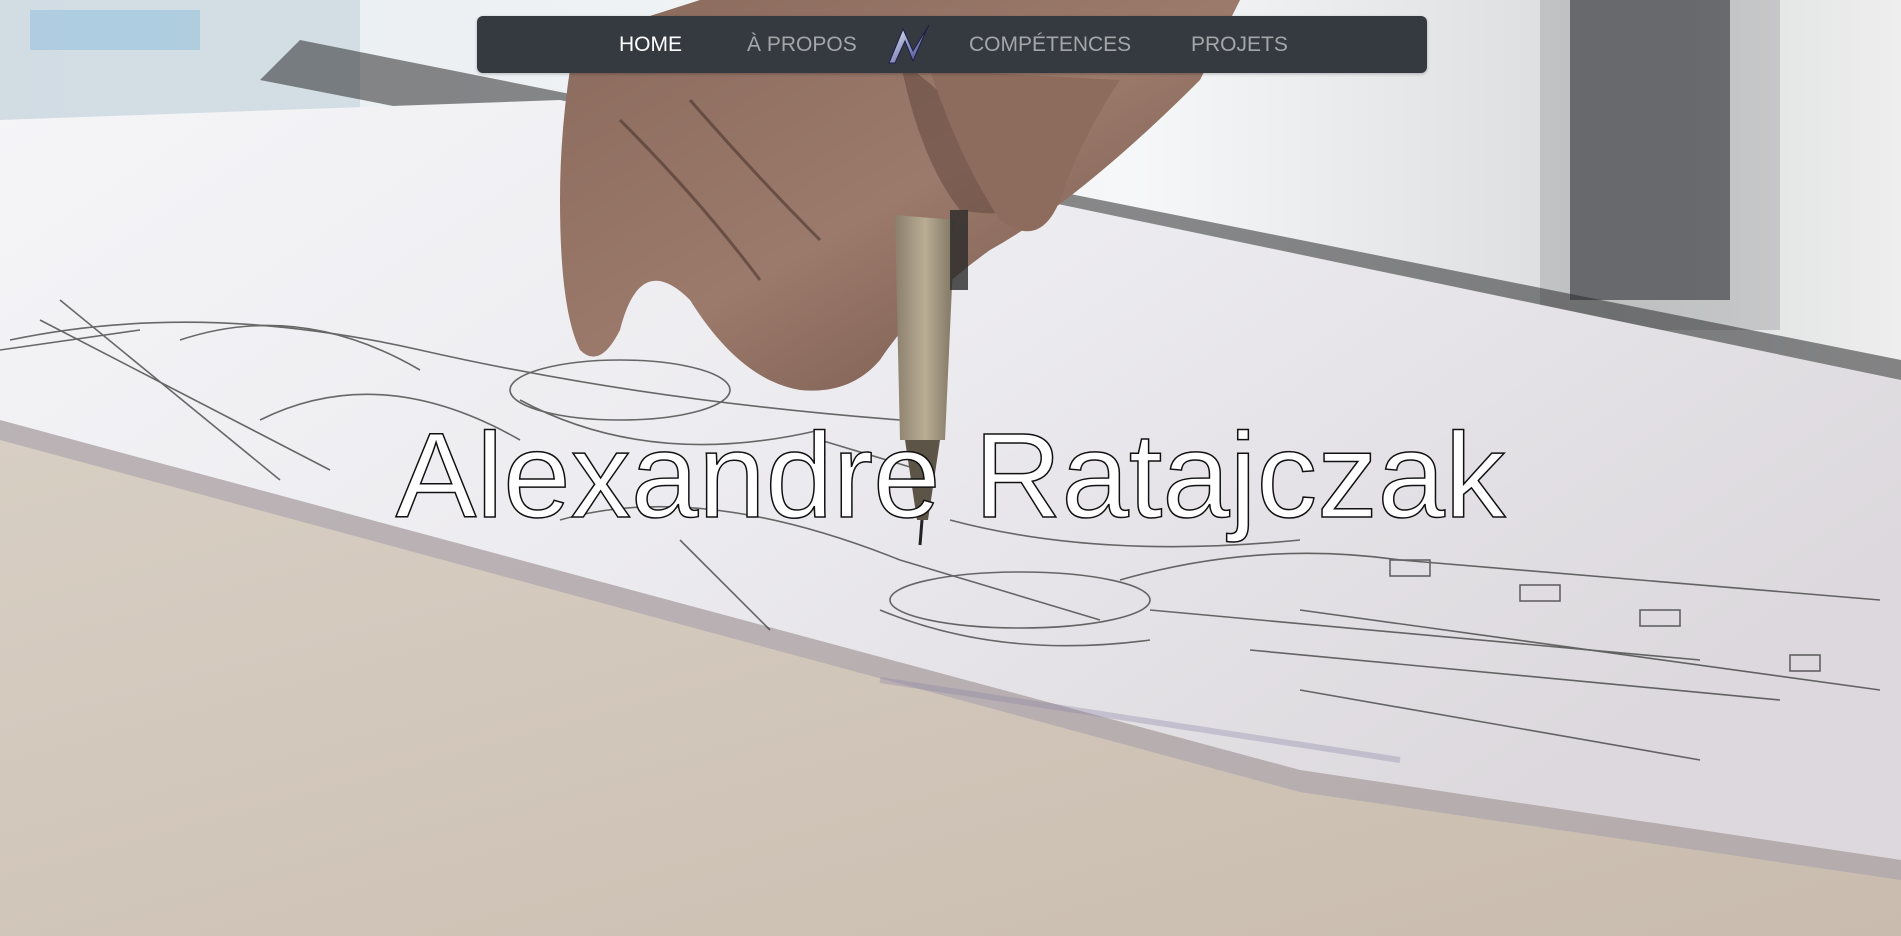 This screenshot has width=1901, height=936. Describe the element at coordinates (1050, 44) in the screenshot. I see `nav-link-competences: COMPÉTENCES` at that location.